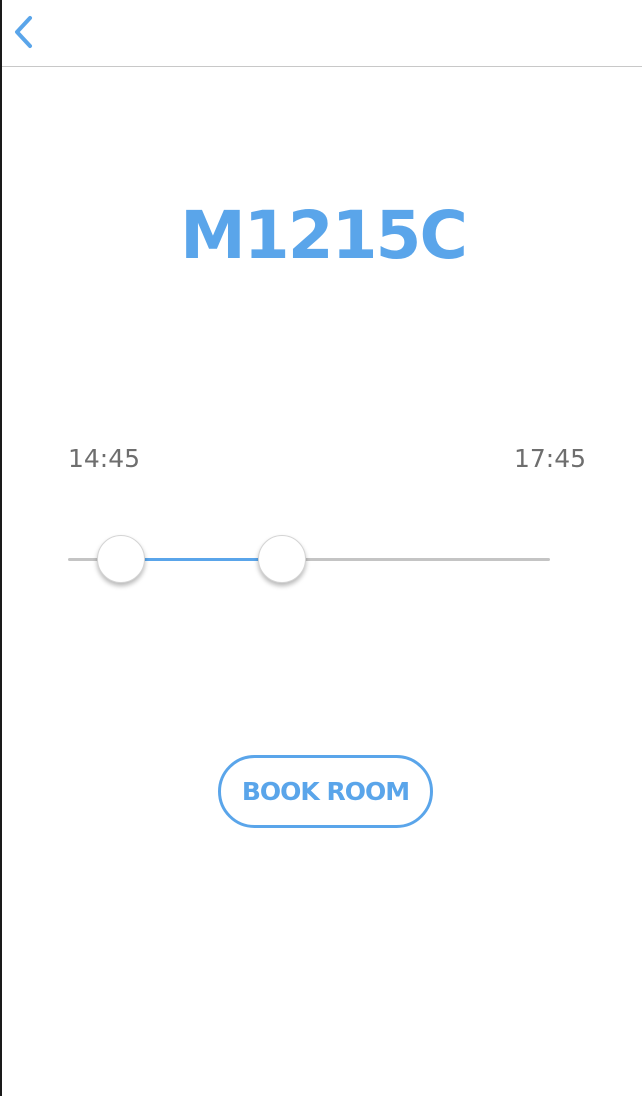 This screenshot has height=1096, width=642. What do you see at coordinates (309, 560) in the screenshot?
I see `time-range-slider` at bounding box center [309, 560].